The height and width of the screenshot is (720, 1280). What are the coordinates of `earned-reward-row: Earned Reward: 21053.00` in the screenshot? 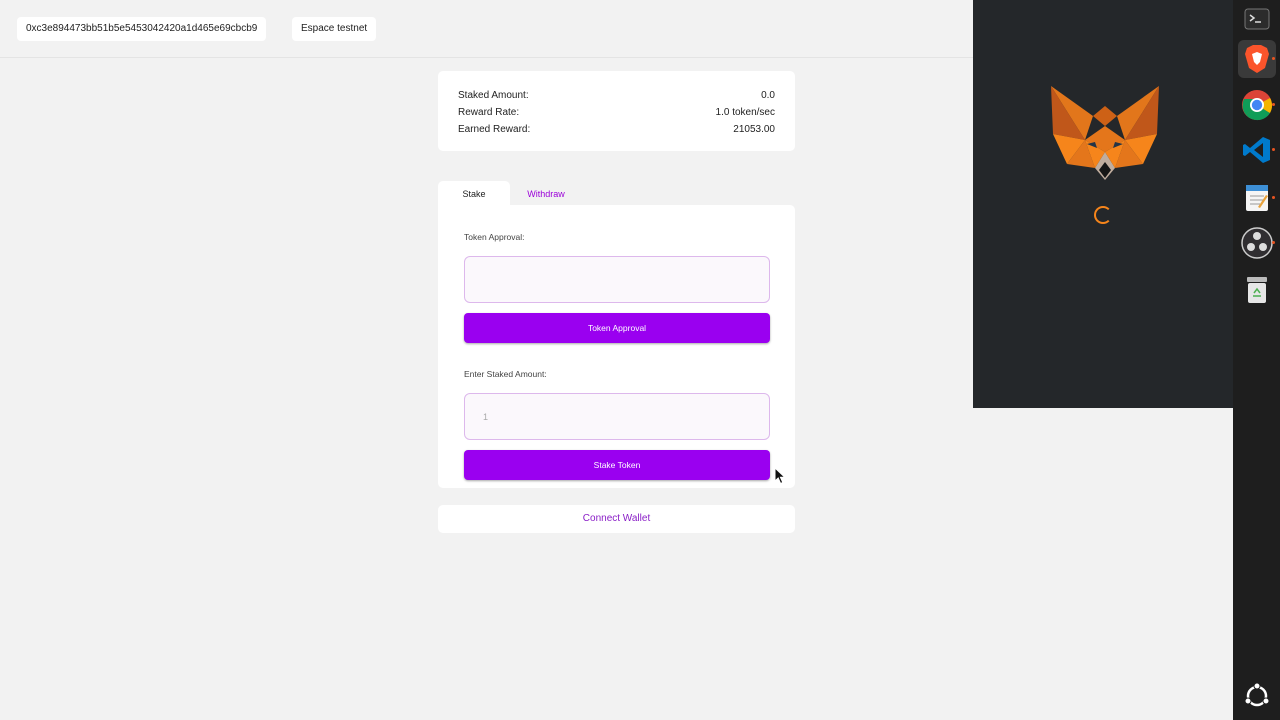 It's located at (616, 129).